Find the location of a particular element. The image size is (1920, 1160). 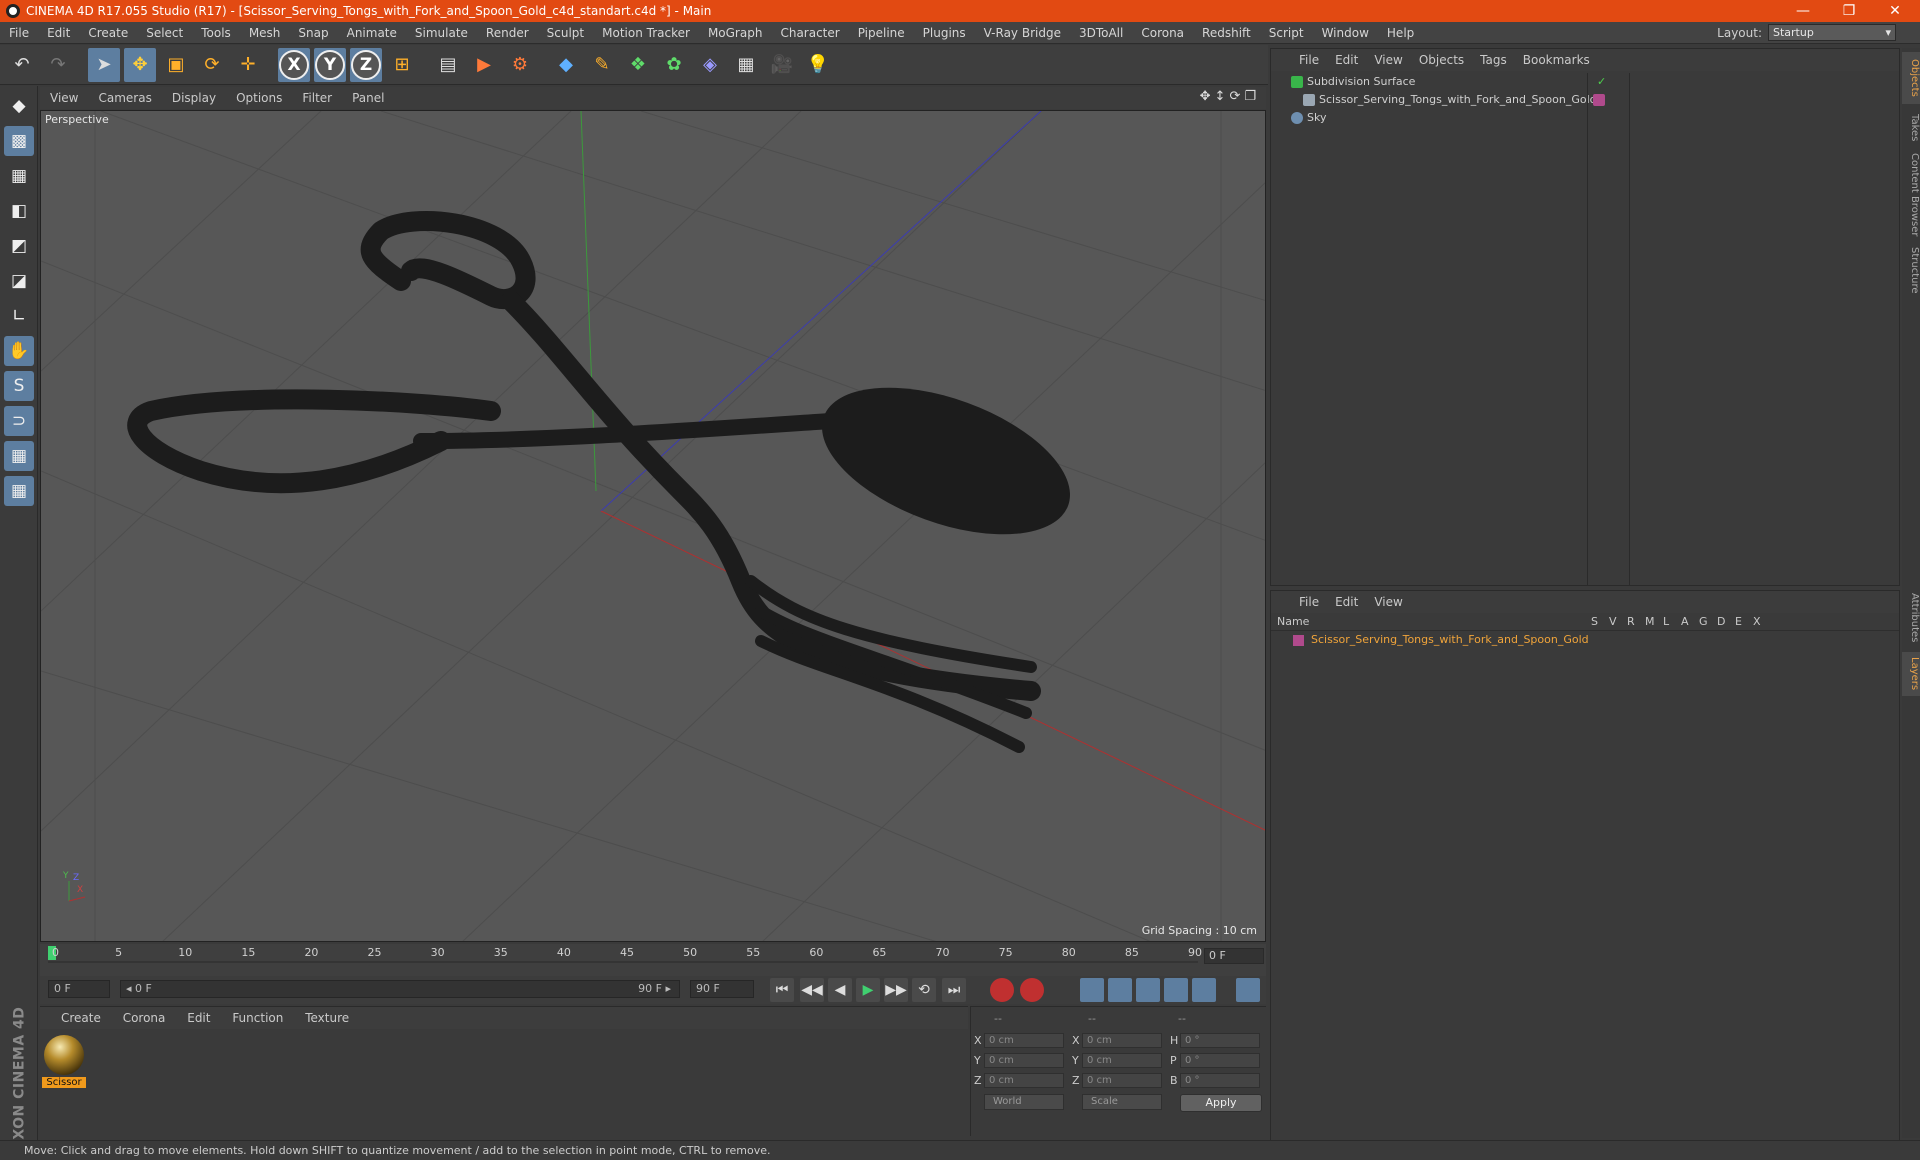

layer-color-icon is located at coordinates (1599, 100).